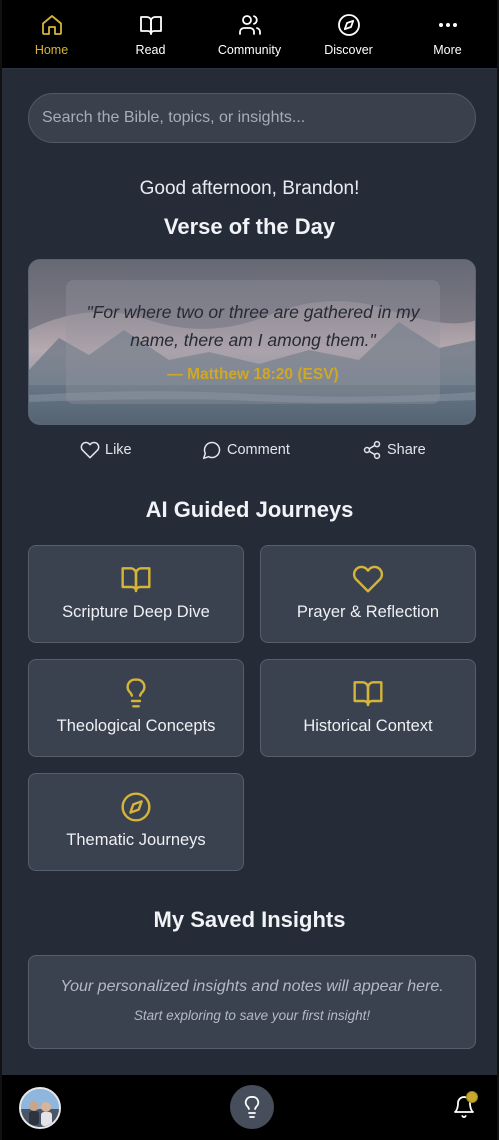  Describe the element at coordinates (368, 708) in the screenshot. I see `journey-card-historical-context: Historical Context` at that location.